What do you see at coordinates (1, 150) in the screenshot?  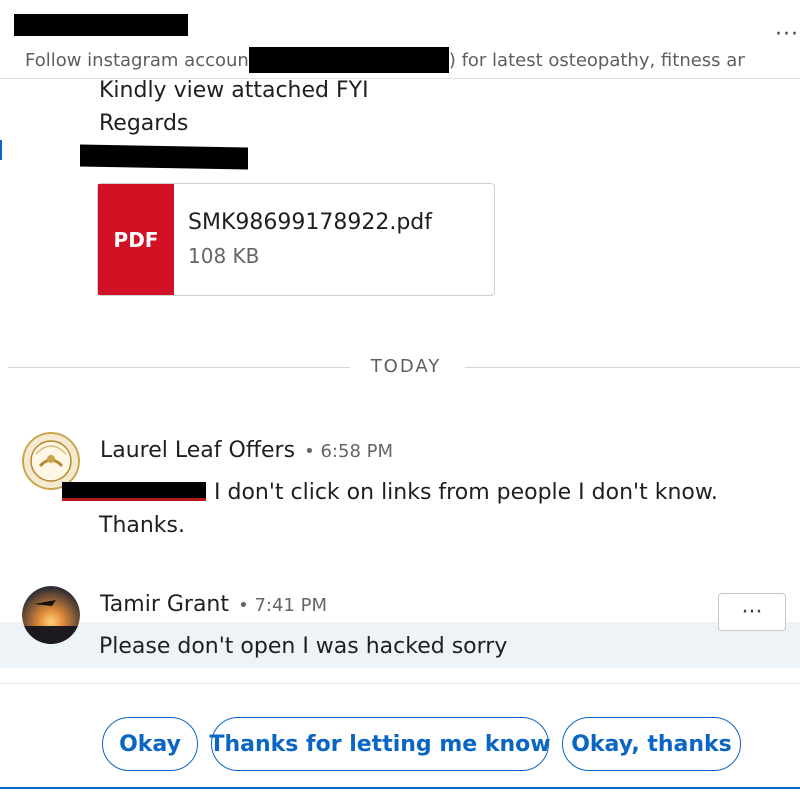 I see `left-edge-marker` at bounding box center [1, 150].